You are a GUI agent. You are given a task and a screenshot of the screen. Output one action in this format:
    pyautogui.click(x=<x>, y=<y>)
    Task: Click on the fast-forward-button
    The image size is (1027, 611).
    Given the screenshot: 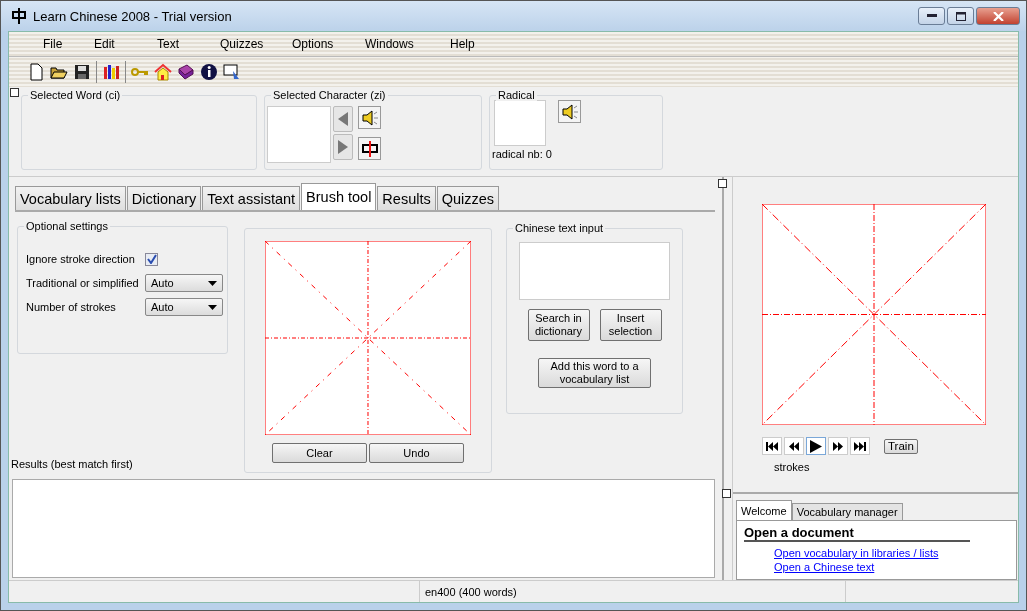 What is the action you would take?
    pyautogui.click(x=838, y=446)
    